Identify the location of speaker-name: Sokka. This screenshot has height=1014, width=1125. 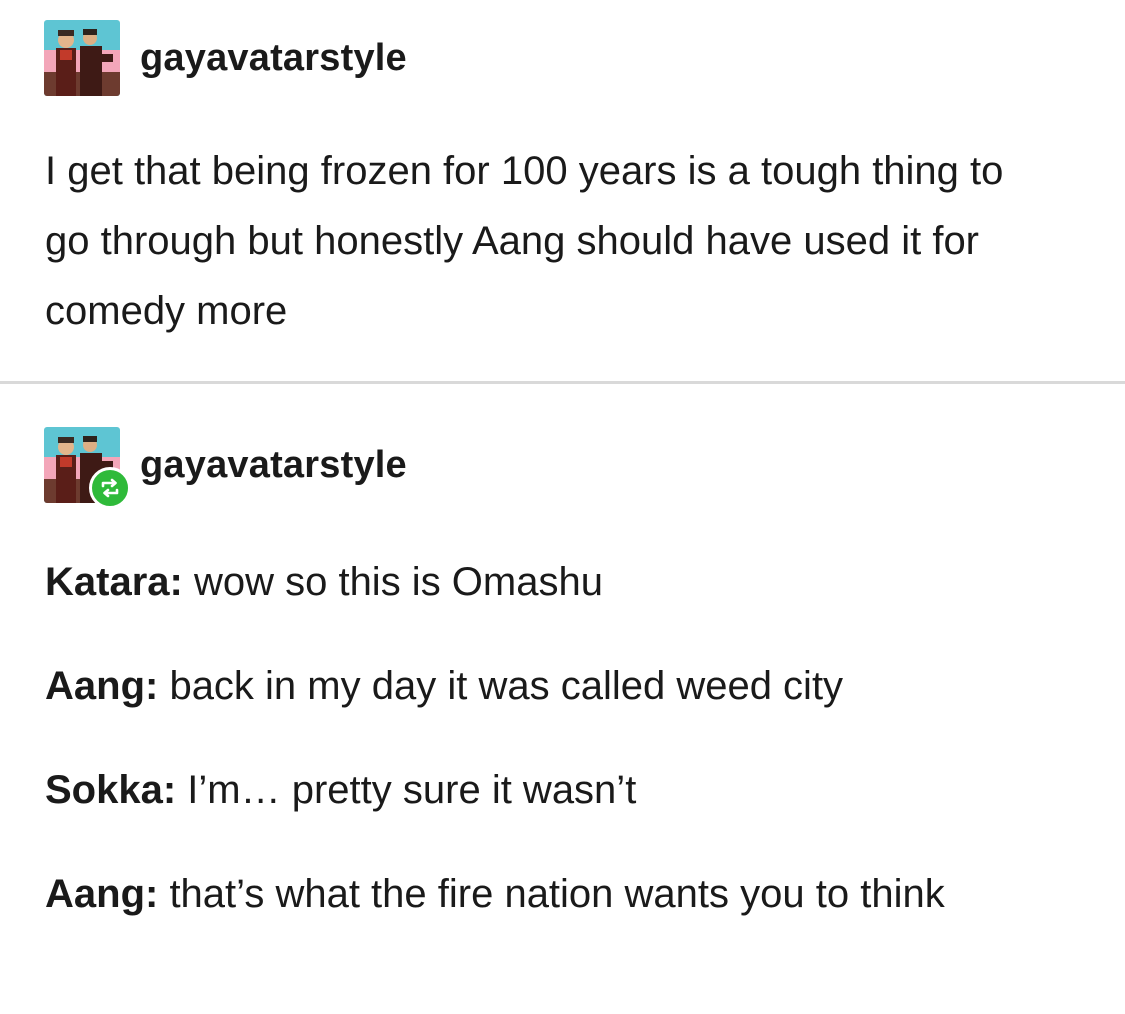
(104, 790).